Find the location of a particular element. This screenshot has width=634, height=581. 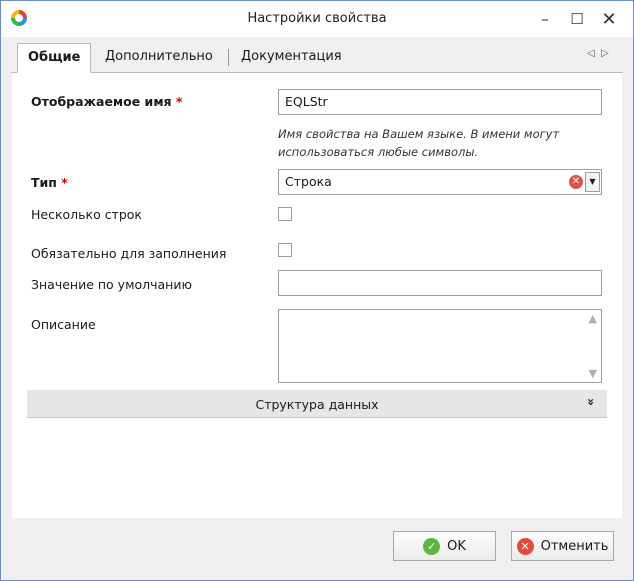

mandatory-checkbox is located at coordinates (285, 250).